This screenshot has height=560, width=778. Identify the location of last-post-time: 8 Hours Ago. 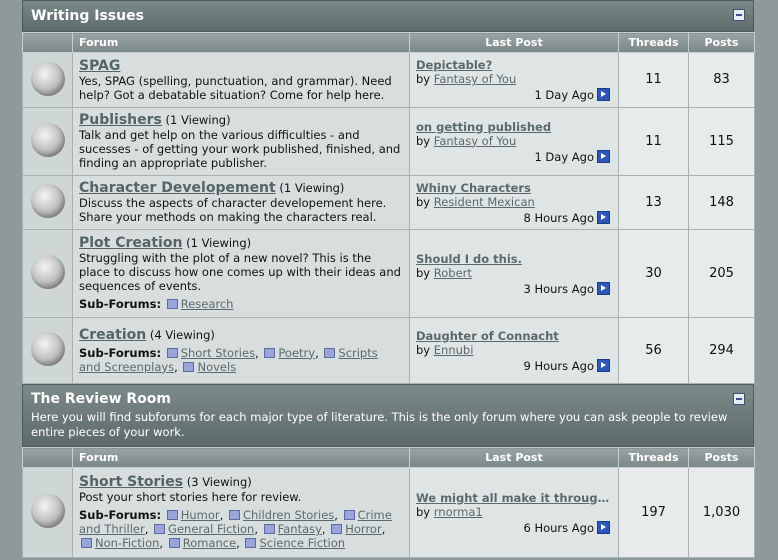
(558, 217).